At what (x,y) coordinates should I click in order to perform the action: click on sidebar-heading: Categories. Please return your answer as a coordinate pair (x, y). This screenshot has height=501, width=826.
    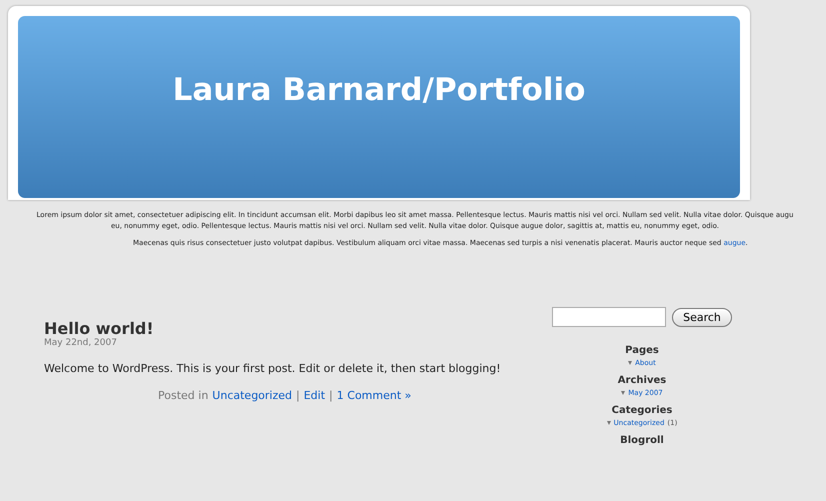
    Looking at the image, I should click on (642, 410).